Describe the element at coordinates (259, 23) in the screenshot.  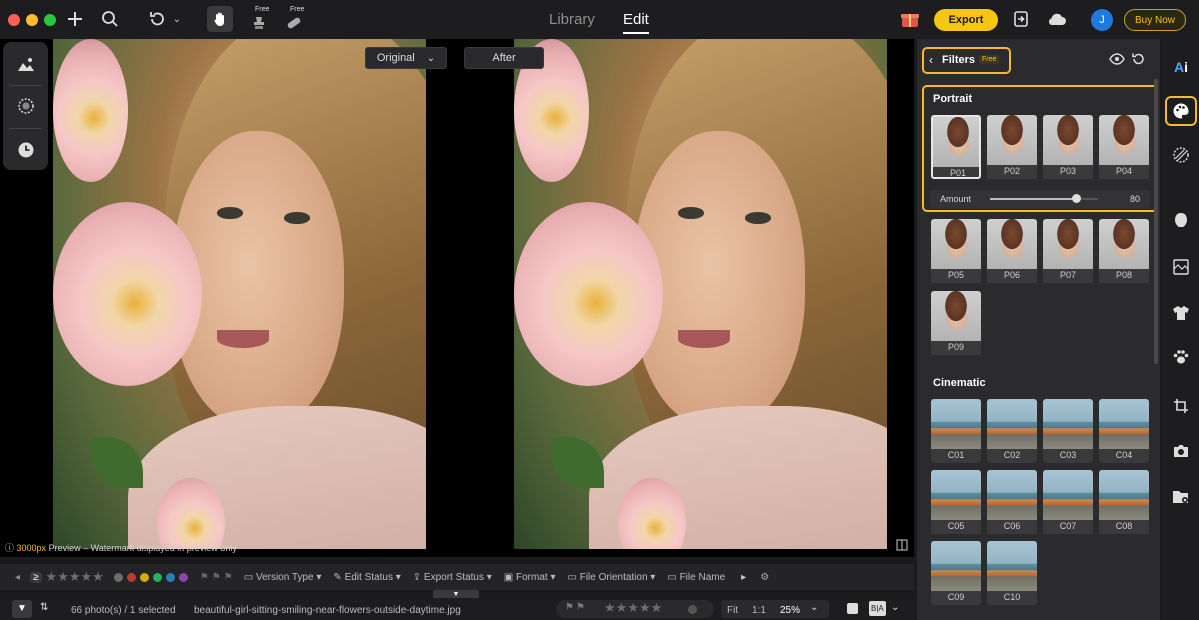
I see `stamp-tool-icon` at that location.